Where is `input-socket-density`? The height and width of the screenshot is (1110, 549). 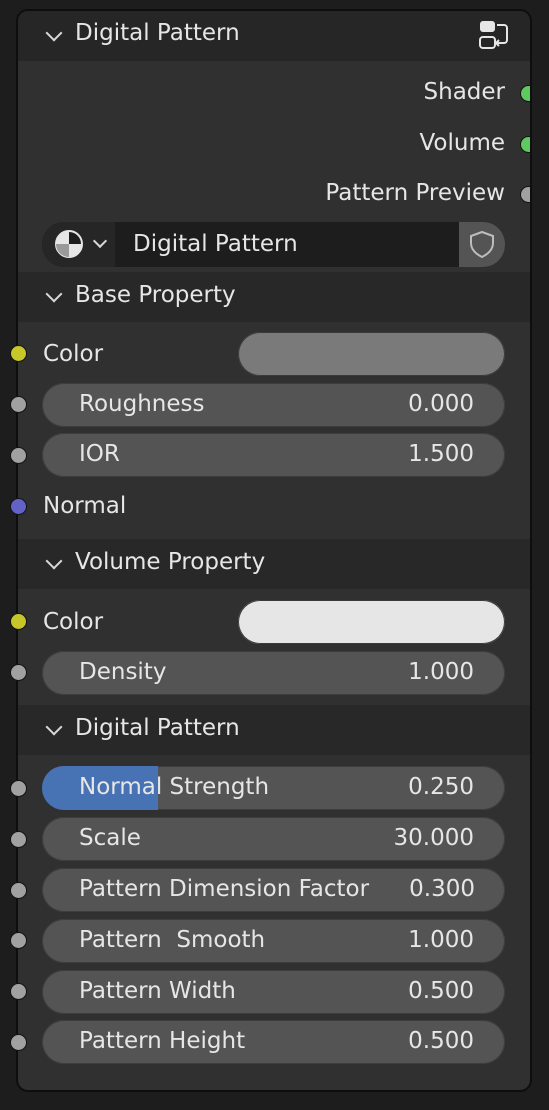 input-socket-density is located at coordinates (18, 672).